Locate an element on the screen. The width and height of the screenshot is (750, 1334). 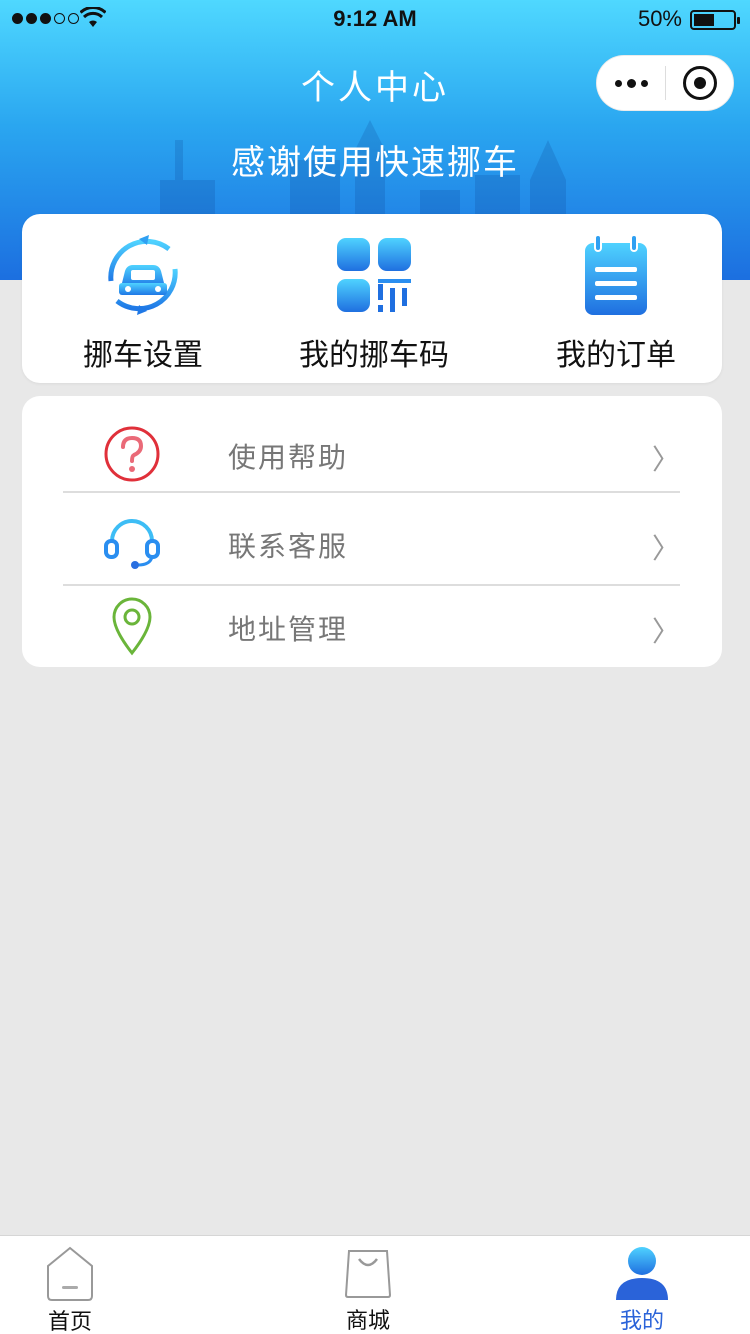
tab-home: 首页 is located at coordinates (70, 1285).